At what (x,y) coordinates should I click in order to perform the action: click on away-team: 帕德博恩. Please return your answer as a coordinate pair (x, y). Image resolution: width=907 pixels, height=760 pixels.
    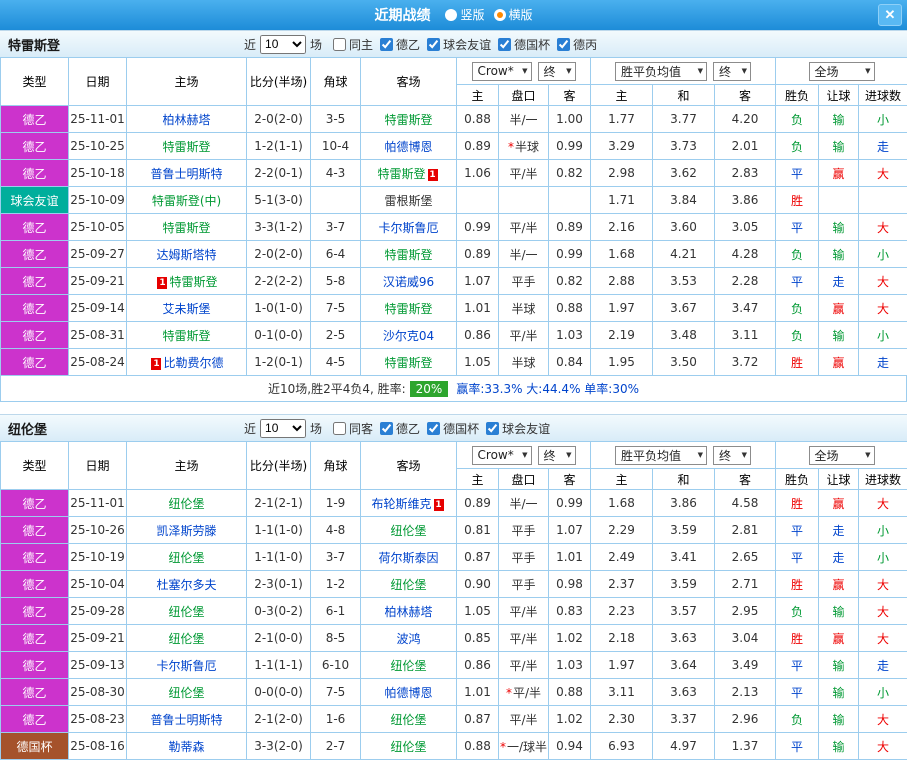
    Looking at the image, I should click on (409, 692).